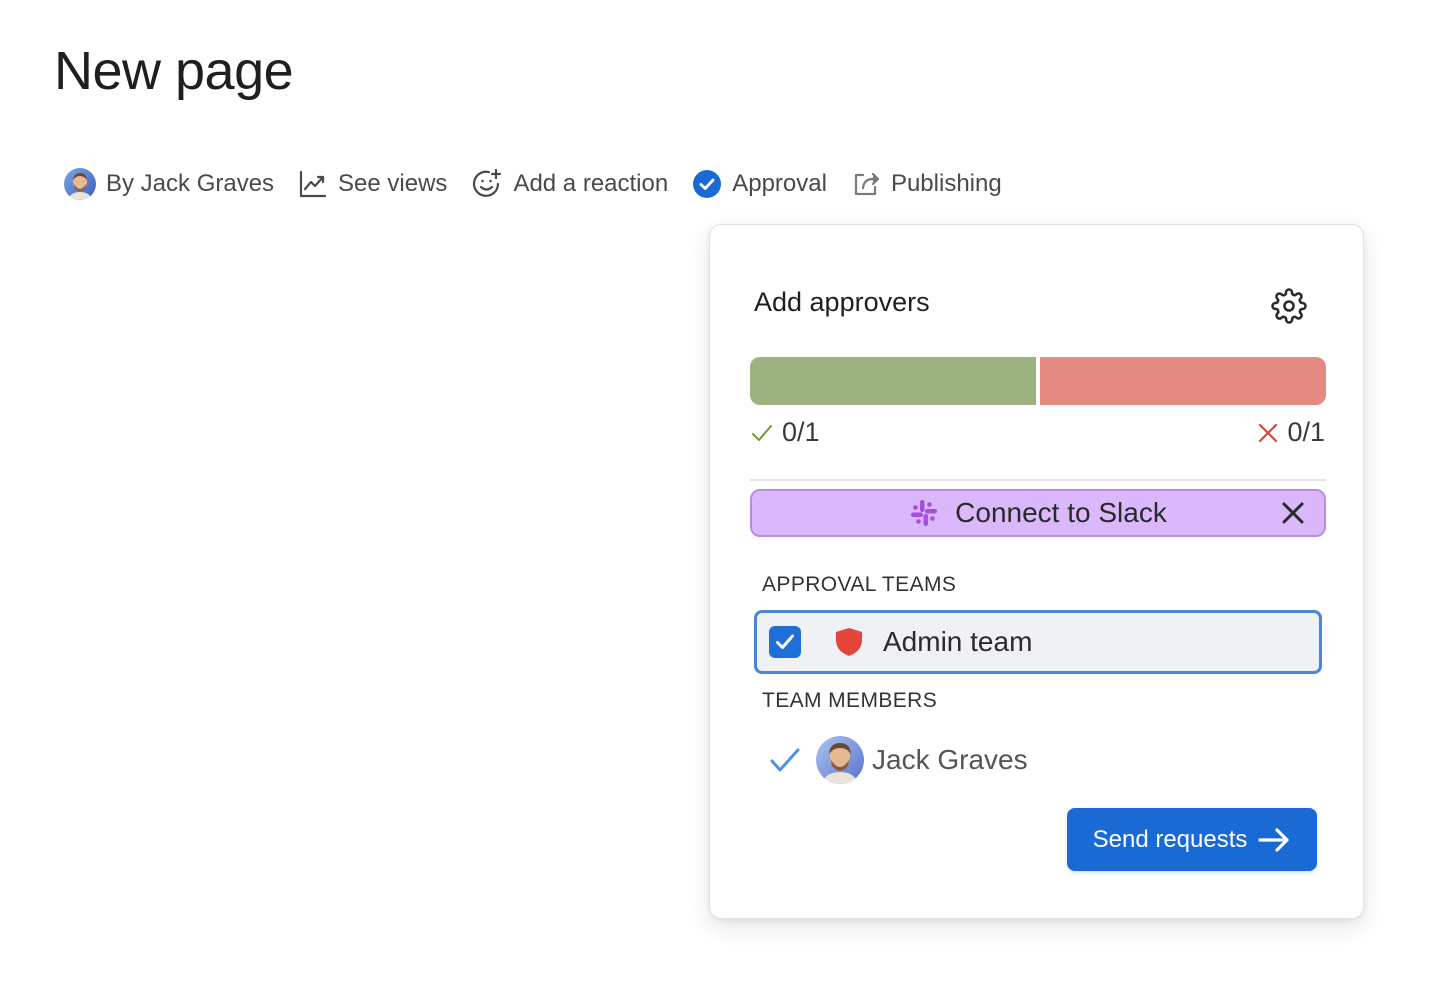 This screenshot has width=1430, height=982. I want to click on rejected-segment, so click(1183, 381).